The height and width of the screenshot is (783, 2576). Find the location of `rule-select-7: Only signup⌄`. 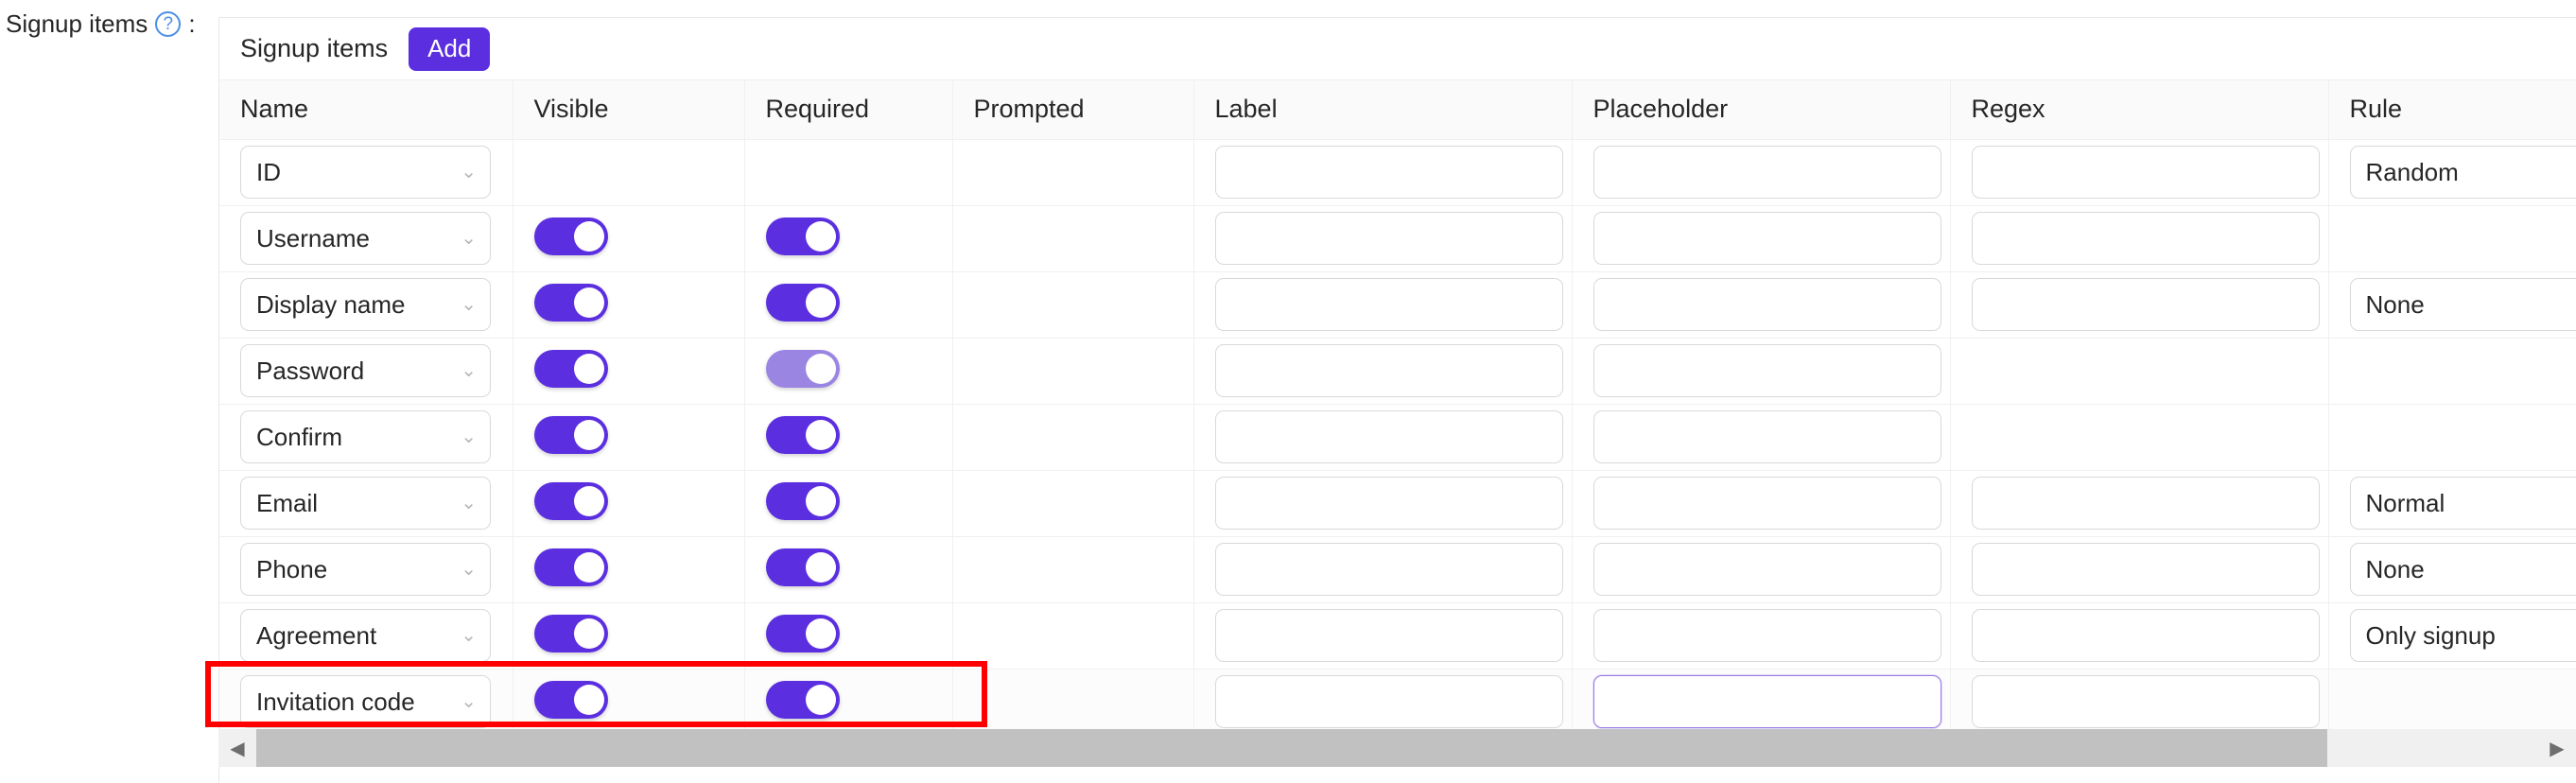

rule-select-7: Only signup⌄ is located at coordinates (2462, 636).